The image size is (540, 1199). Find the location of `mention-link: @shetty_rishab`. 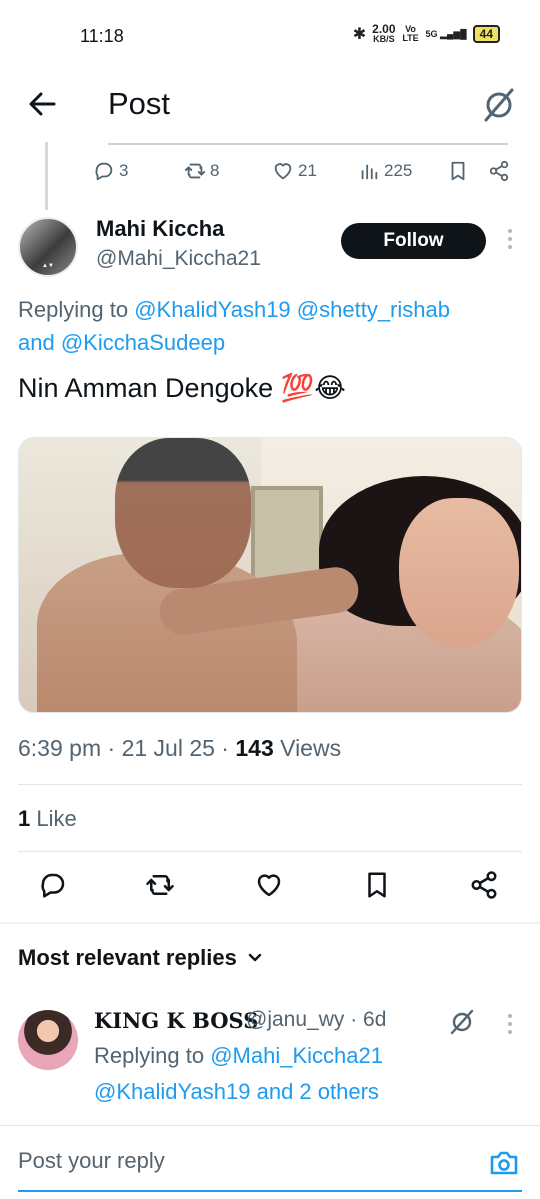

mention-link: @shetty_rishab is located at coordinates (373, 309).